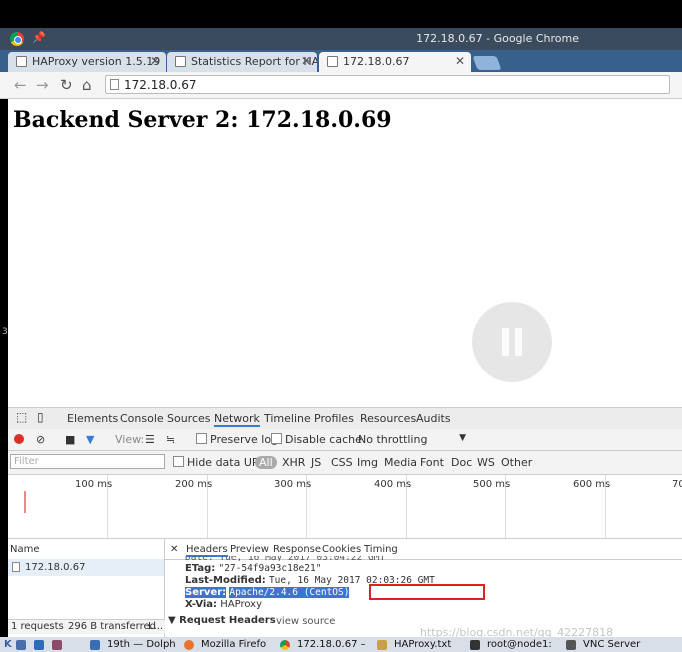 The height and width of the screenshot is (652, 682). What do you see at coordinates (66, 85) in the screenshot?
I see `reload-icon: ↻` at bounding box center [66, 85].